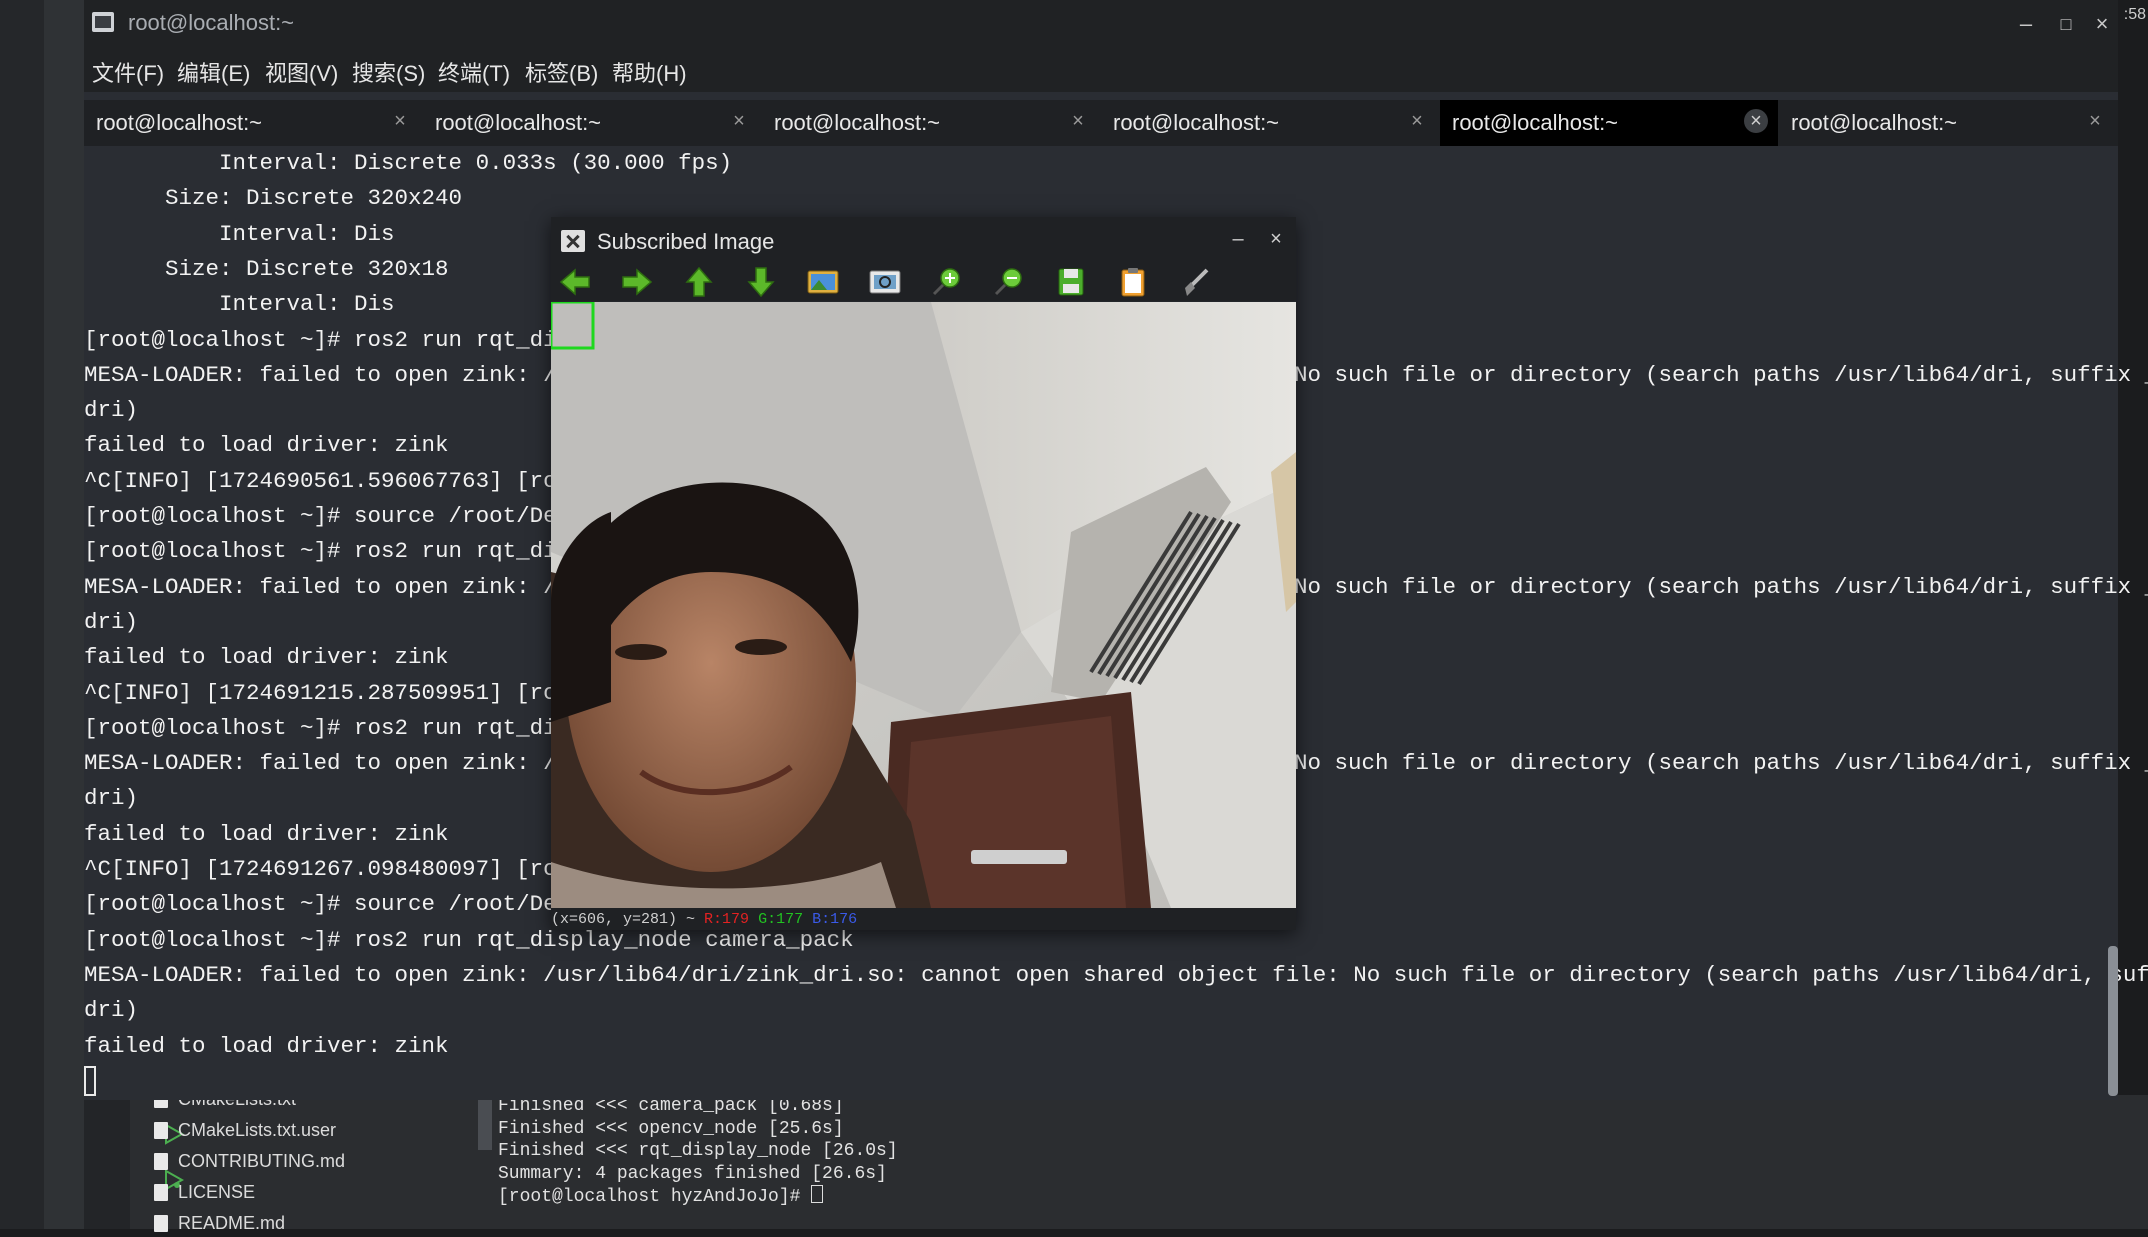  I want to click on arrow-up-icon, so click(699, 282).